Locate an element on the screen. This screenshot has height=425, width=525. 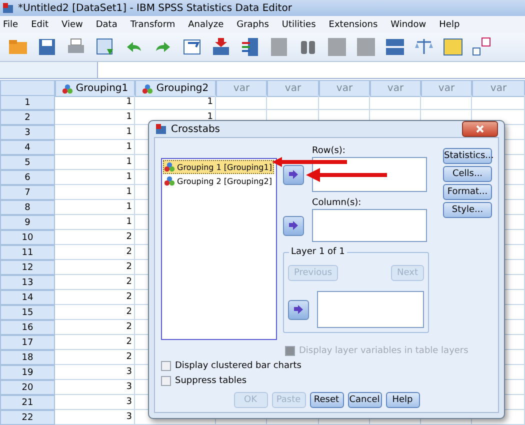
row-number: 10 is located at coordinates (27, 237).